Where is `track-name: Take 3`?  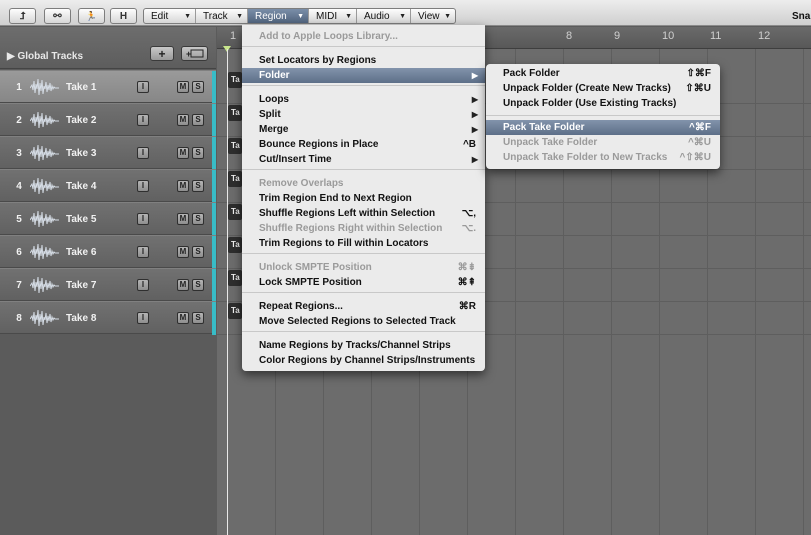 track-name: Take 3 is located at coordinates (81, 153).